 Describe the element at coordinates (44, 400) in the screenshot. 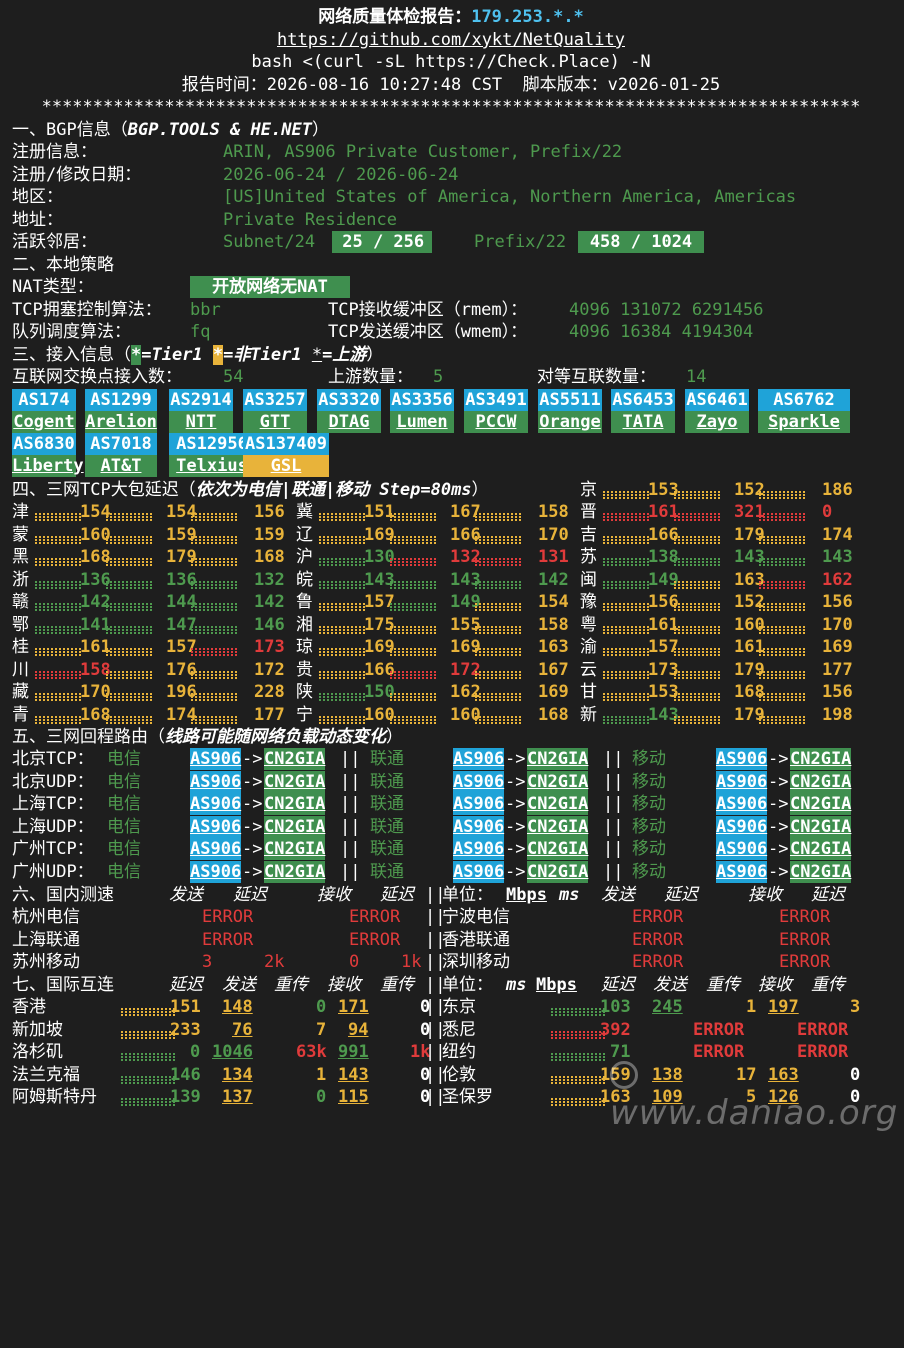

I see `as-number: AS174` at that location.